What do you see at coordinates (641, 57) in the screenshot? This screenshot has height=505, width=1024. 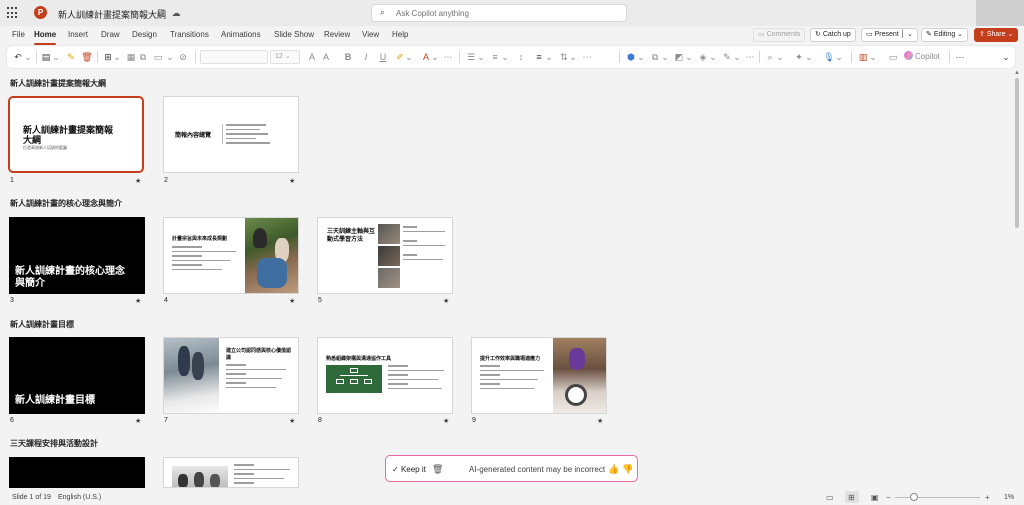 I see `shapes-dropdown-icon: ⌄` at bounding box center [641, 57].